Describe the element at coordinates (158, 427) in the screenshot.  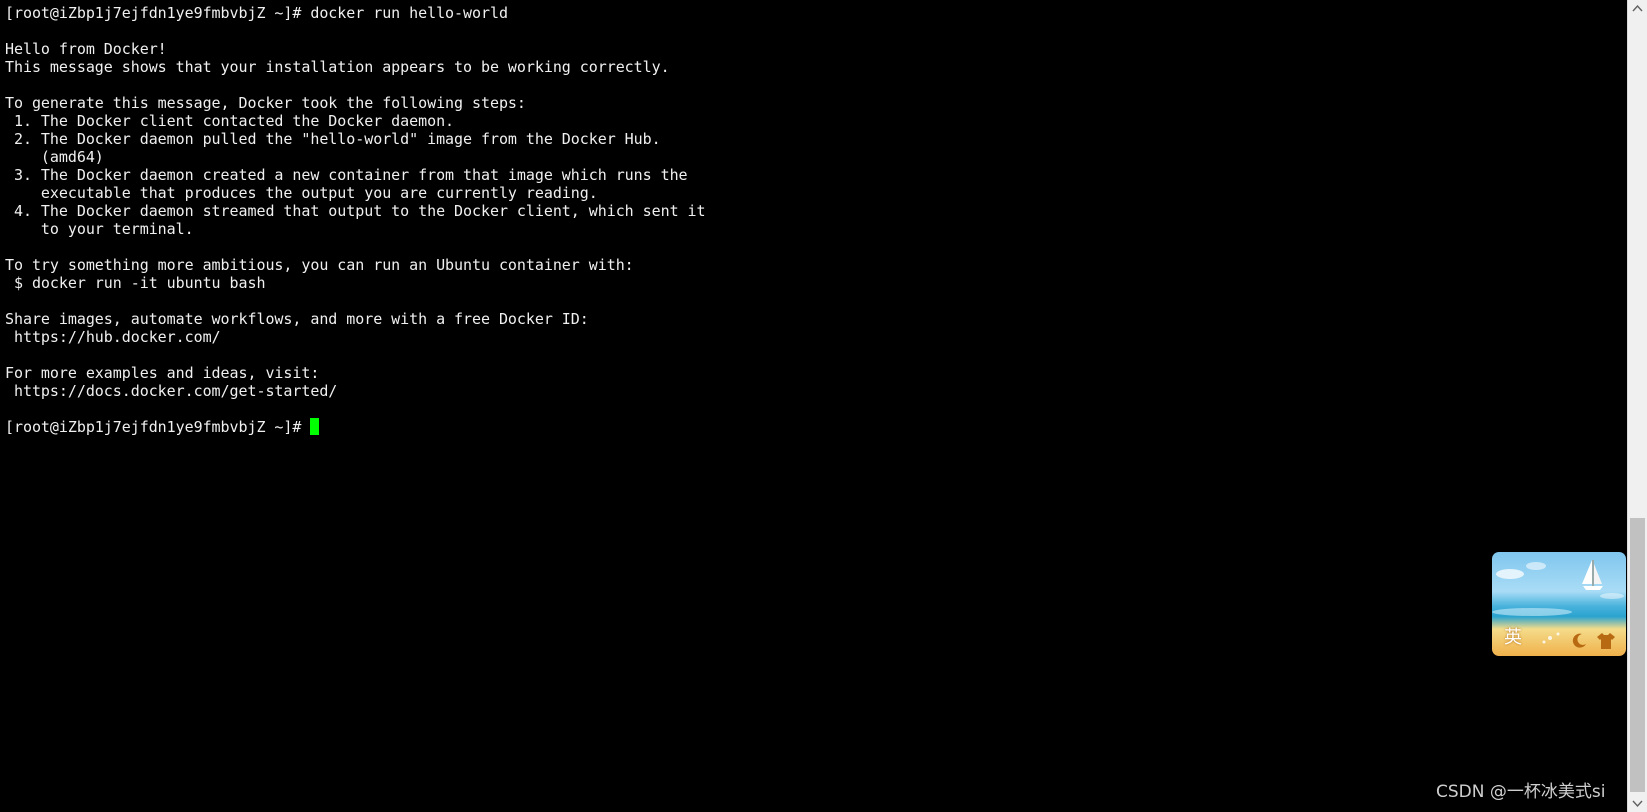
I see `prompt-text: [root@iZbp1j7ejfdn1ye9fmbvbjZ ~]#` at that location.